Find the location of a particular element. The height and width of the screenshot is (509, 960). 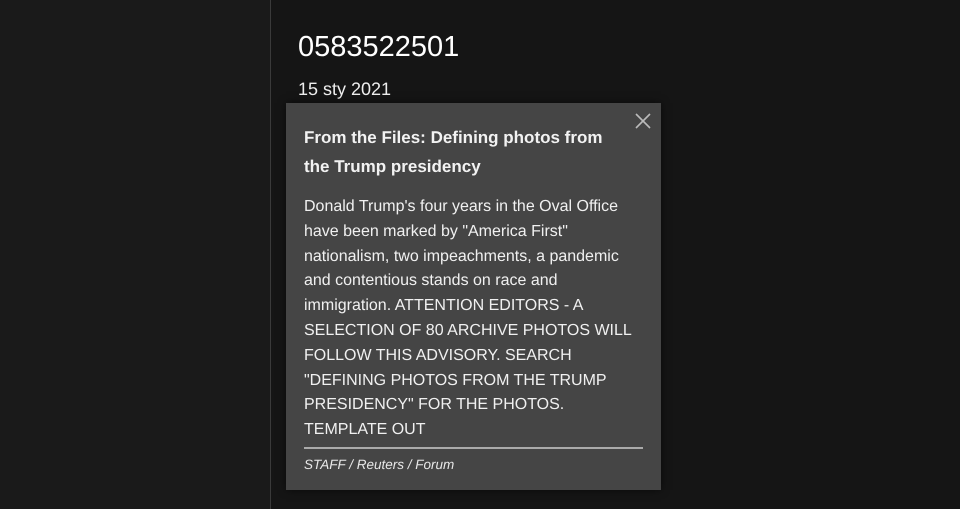

photo-id-title: 0583522501 is located at coordinates (379, 47).